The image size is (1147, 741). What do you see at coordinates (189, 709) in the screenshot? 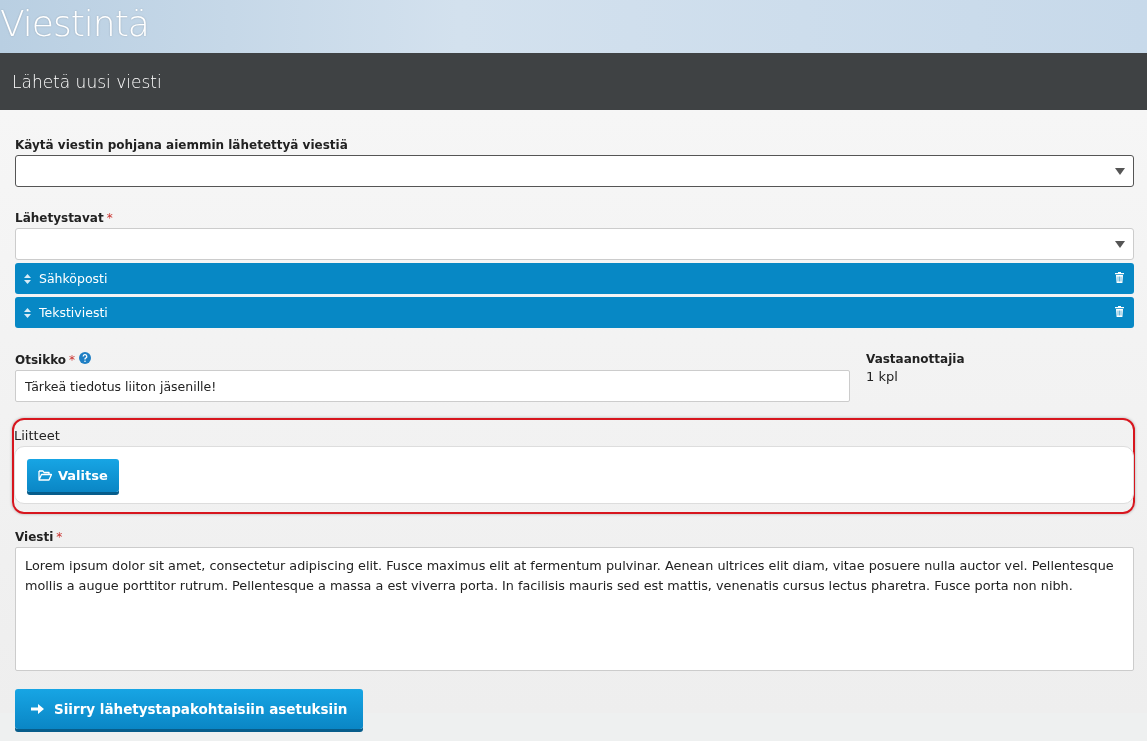
I see `next-step-button: Siirry lähetystapakohtaisiin asetuksiin` at bounding box center [189, 709].